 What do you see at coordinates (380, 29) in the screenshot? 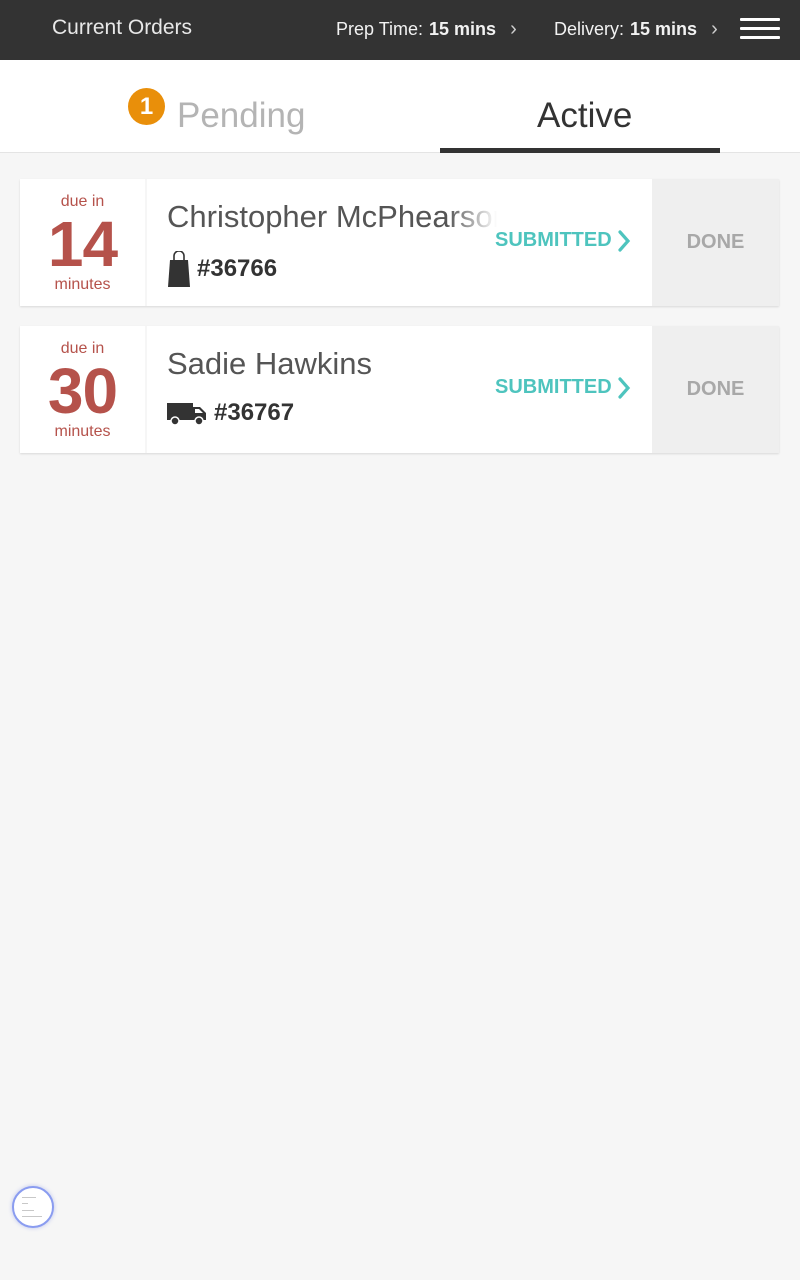
I see `prep-time-label: Prep Time:` at bounding box center [380, 29].